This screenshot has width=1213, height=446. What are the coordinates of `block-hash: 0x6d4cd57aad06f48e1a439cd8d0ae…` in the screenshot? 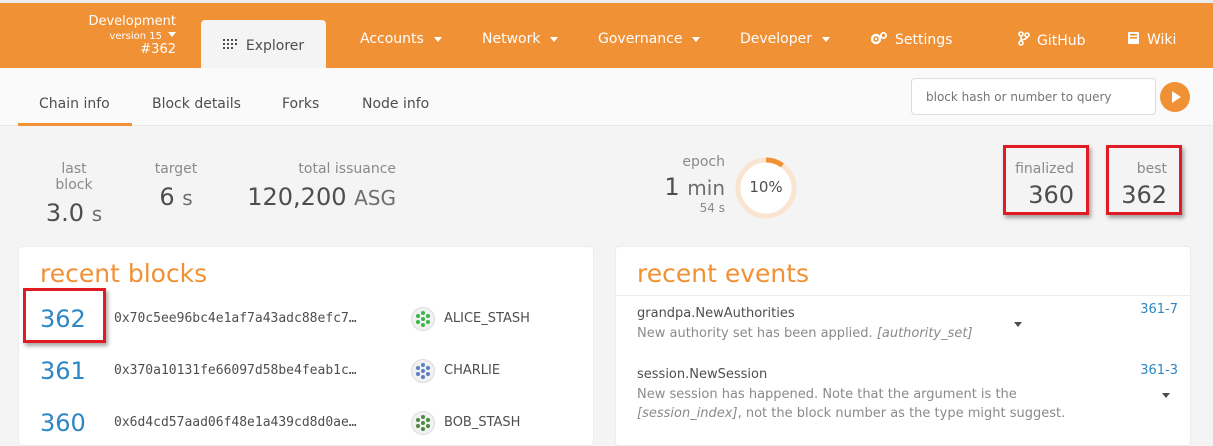 It's located at (235, 422).